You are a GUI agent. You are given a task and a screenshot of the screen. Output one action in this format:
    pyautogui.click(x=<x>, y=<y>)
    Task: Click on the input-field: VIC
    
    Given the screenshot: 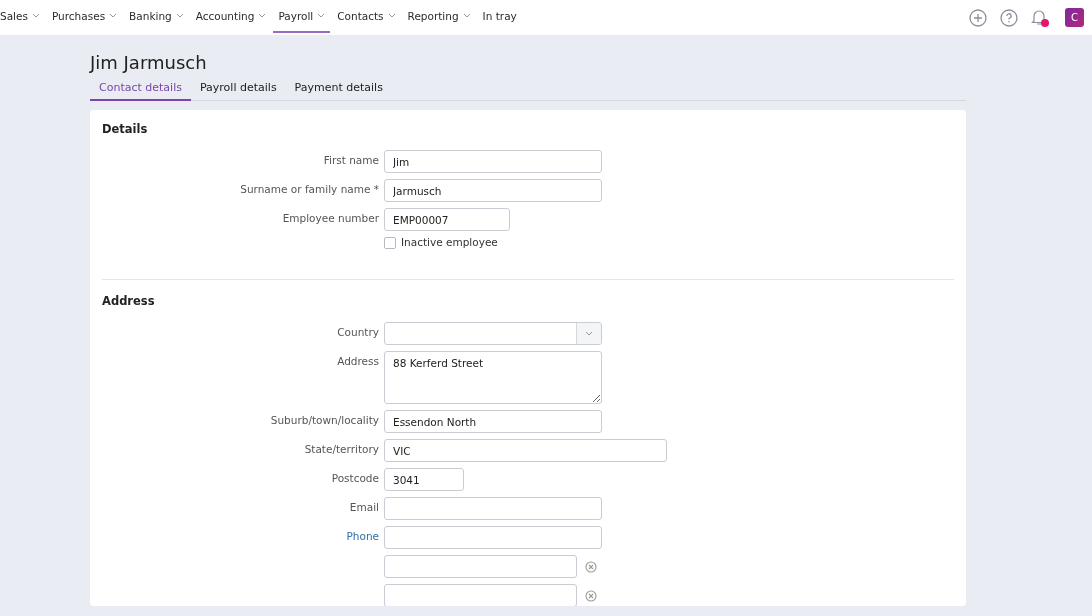 What is the action you would take?
    pyautogui.click(x=525, y=450)
    